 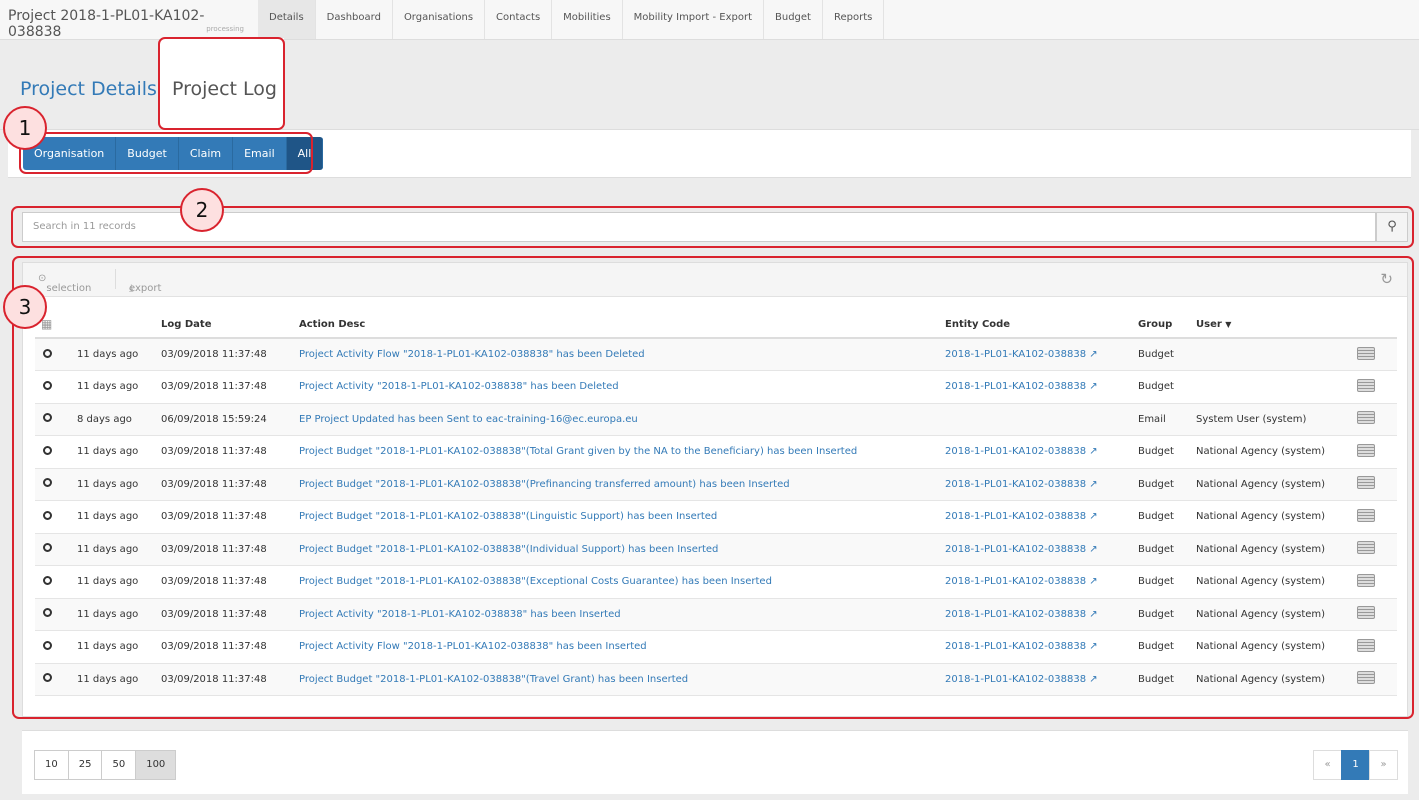 I want to click on annotation-box-log-tab, so click(x=221, y=83).